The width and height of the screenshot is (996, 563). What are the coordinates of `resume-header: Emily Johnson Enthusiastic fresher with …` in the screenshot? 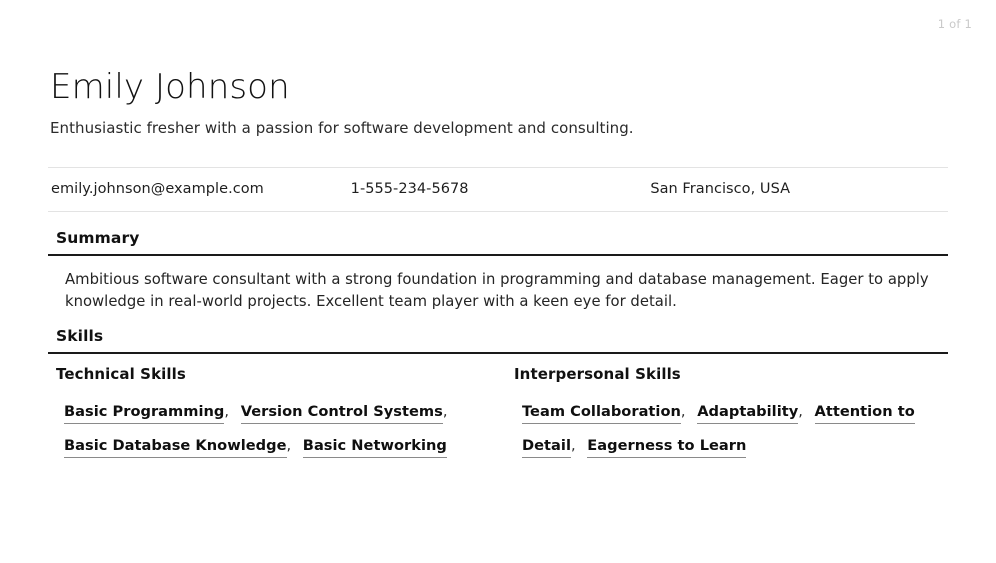 It's located at (498, 103).